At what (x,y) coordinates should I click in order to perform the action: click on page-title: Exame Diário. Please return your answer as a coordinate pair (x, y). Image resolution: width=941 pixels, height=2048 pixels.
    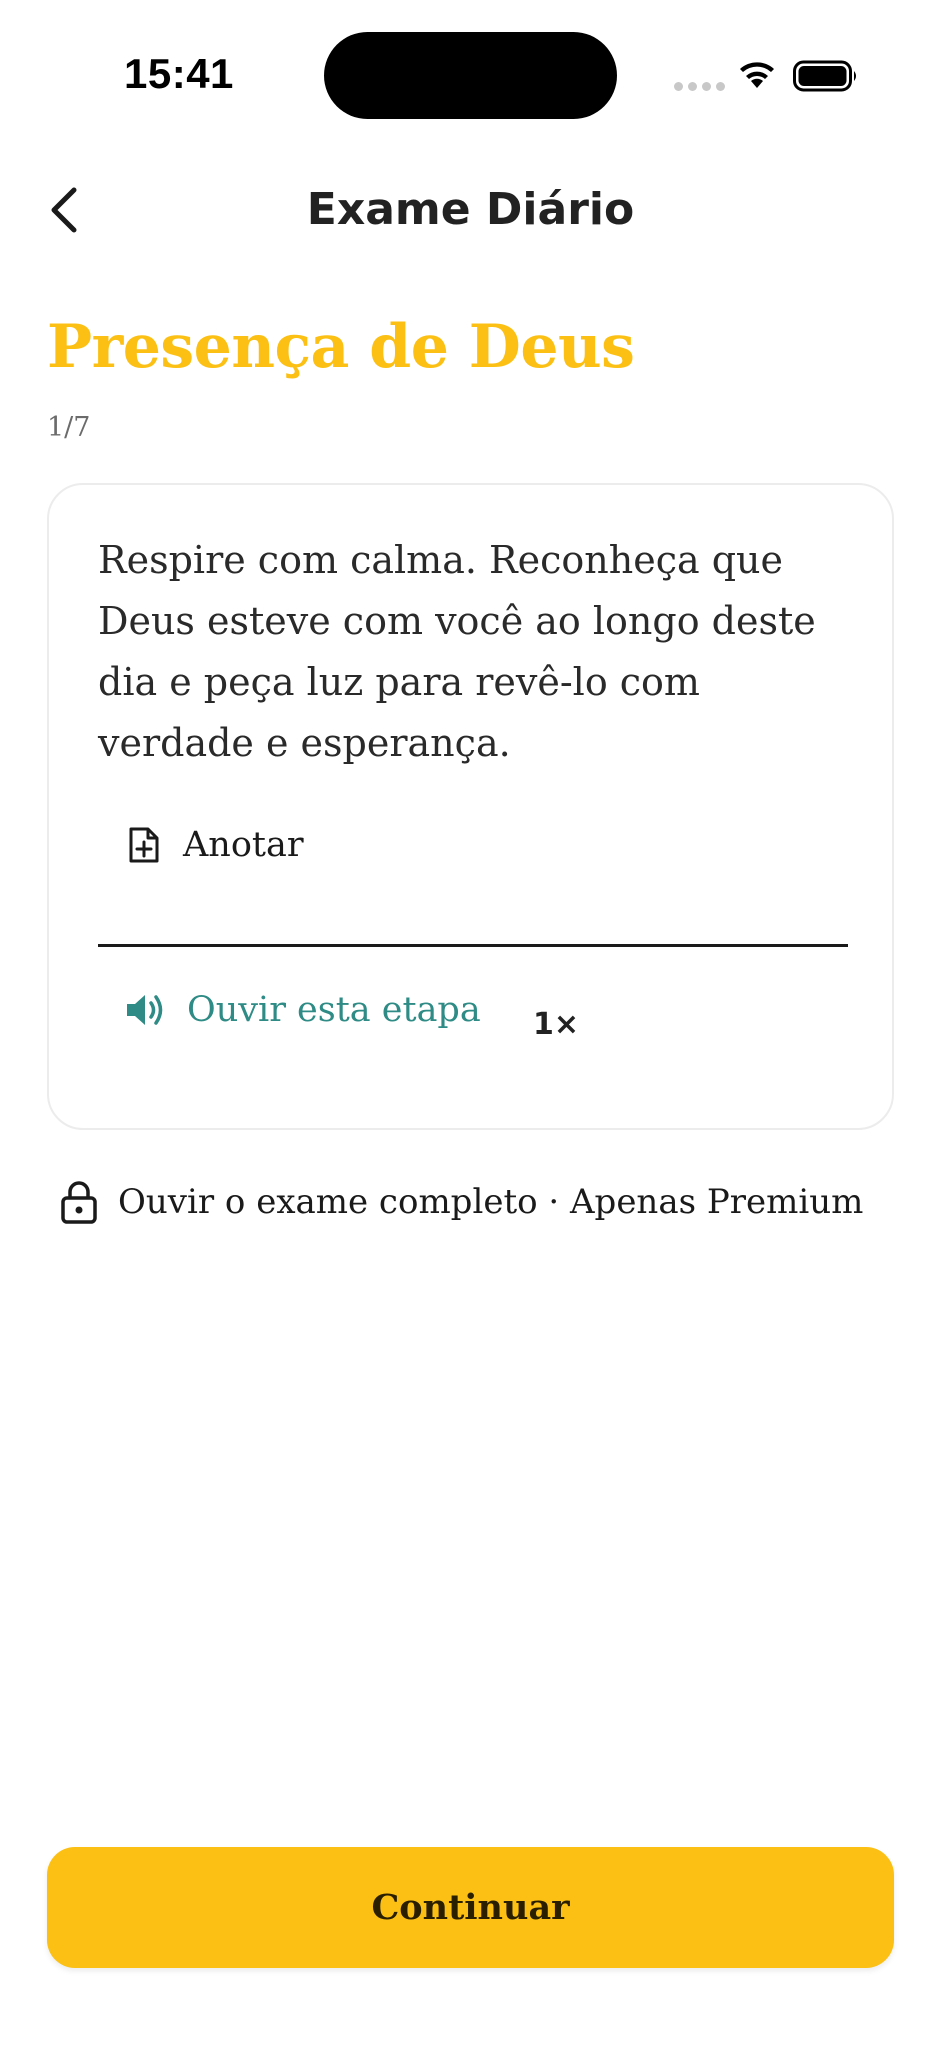
    Looking at the image, I should click on (470, 209).